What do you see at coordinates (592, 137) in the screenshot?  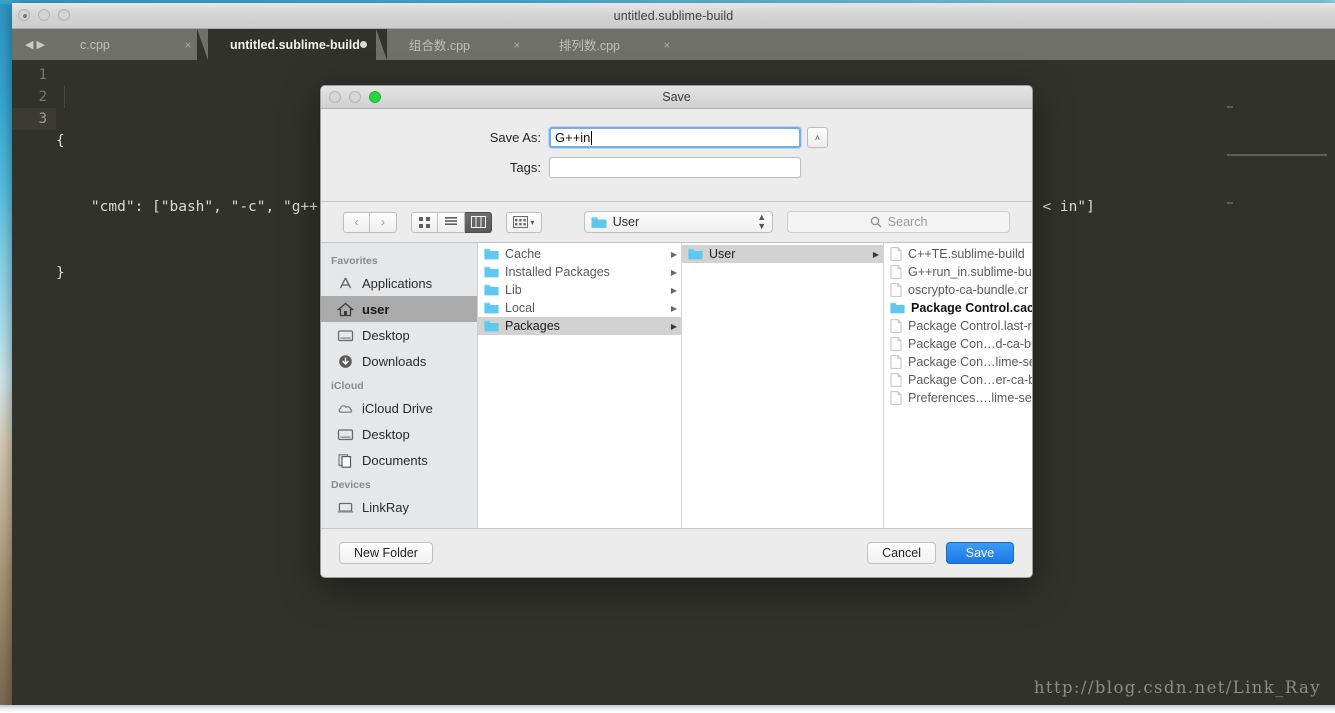 I see `text-caret` at bounding box center [592, 137].